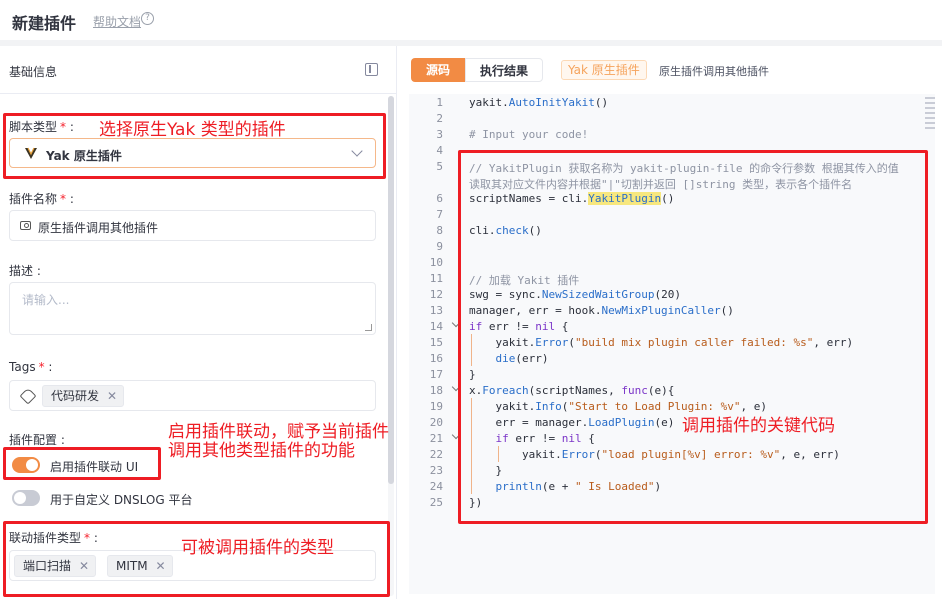 This screenshot has width=942, height=599. I want to click on help-link: 帮助文档, so click(117, 21).